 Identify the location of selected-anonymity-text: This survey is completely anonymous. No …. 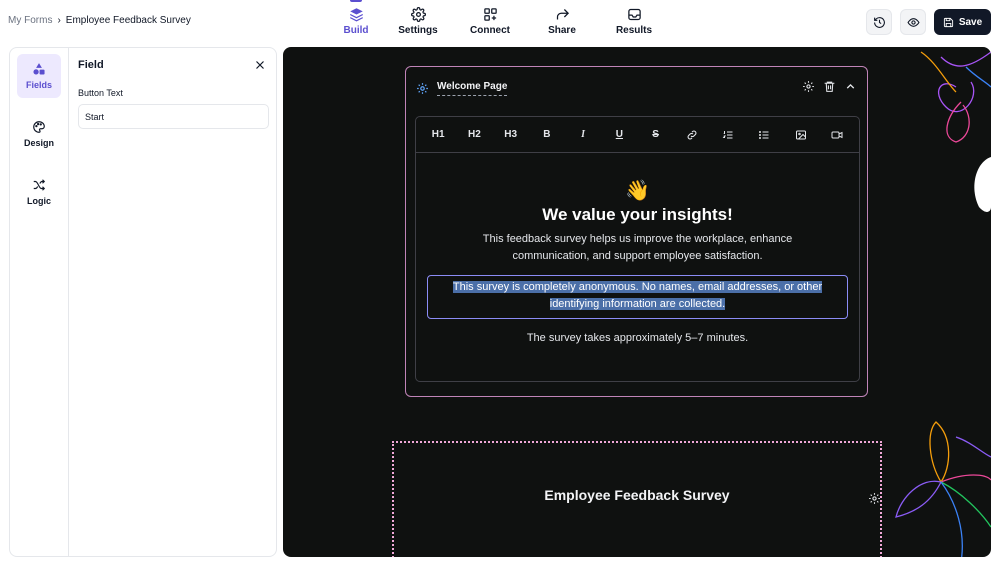
(637, 297).